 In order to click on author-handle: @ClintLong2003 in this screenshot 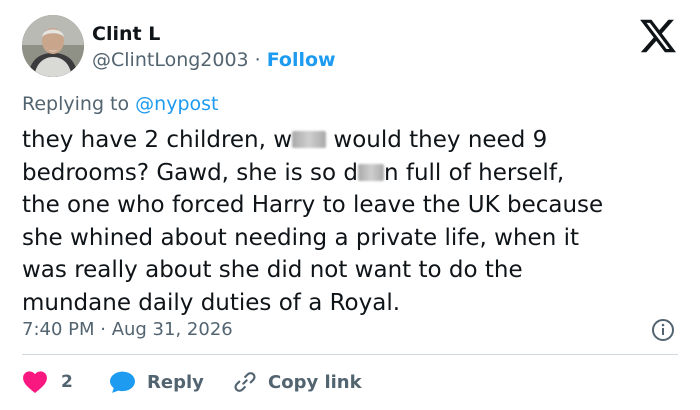, I will do `click(170, 60)`.